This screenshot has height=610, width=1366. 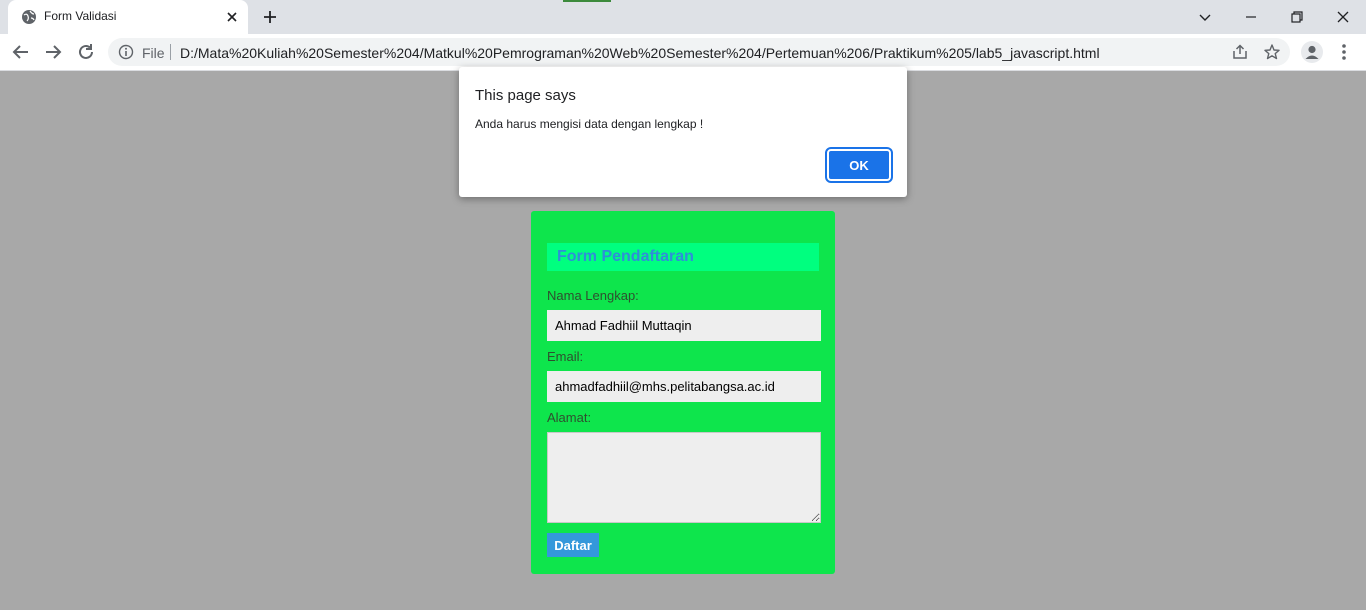 I want to click on share-icon, so click(x=1240, y=52).